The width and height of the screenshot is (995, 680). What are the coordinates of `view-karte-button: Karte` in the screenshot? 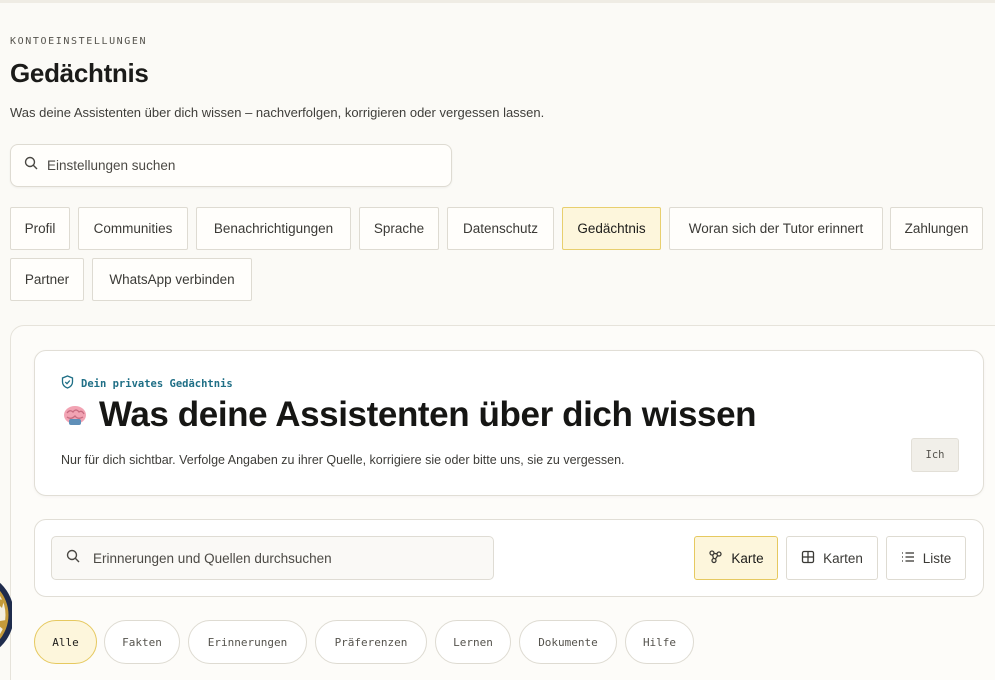 It's located at (736, 558).